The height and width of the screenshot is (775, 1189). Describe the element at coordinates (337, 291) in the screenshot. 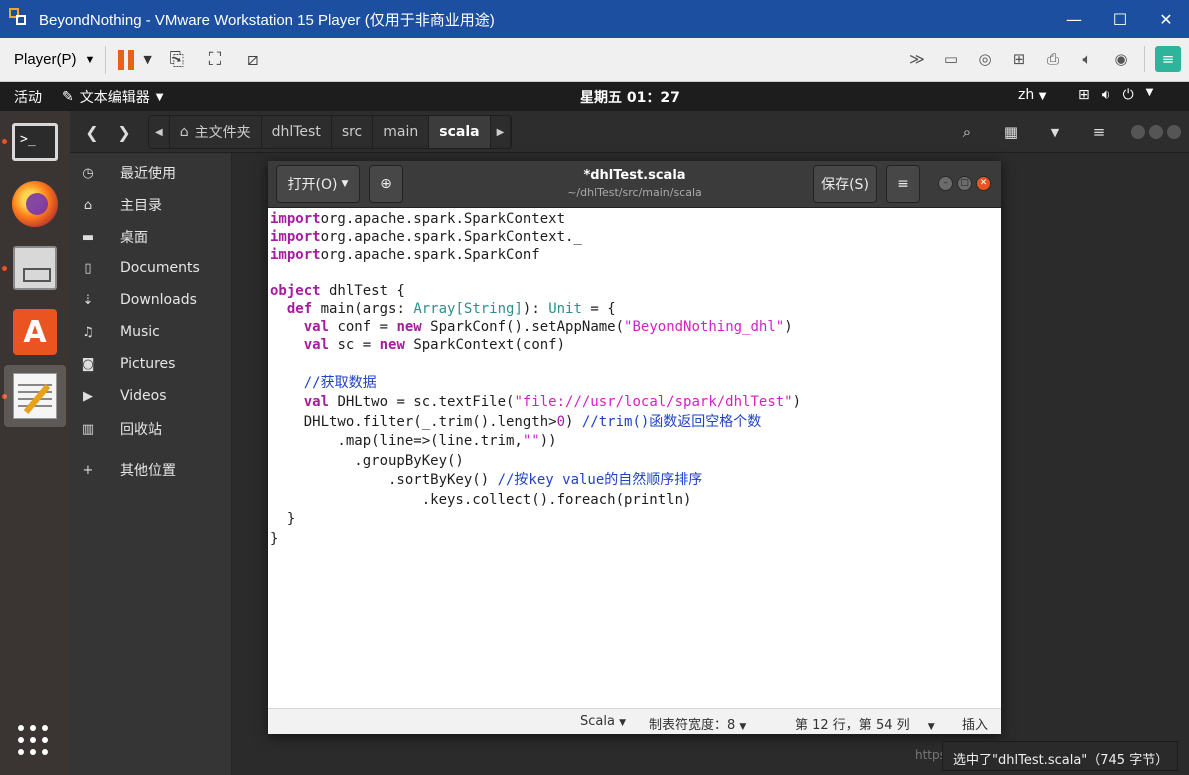

I see `code-line: object dhlTest {` at that location.